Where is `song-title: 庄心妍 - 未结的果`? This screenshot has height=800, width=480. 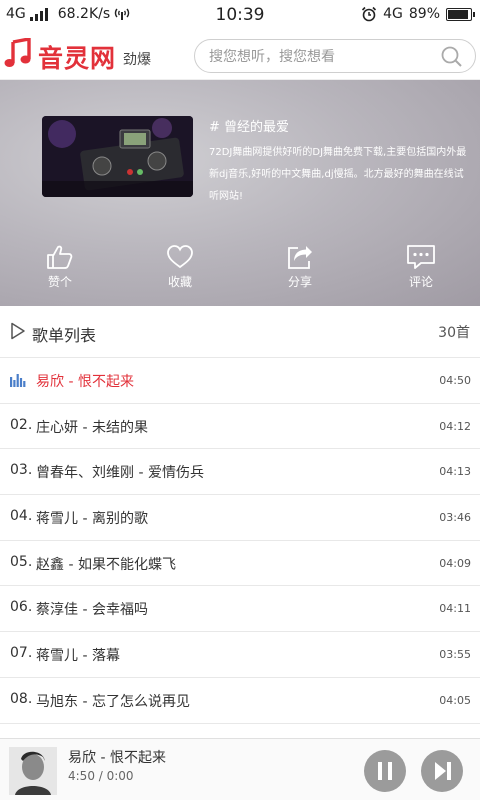
song-title: 庄心妍 - 未结的果 is located at coordinates (92, 427).